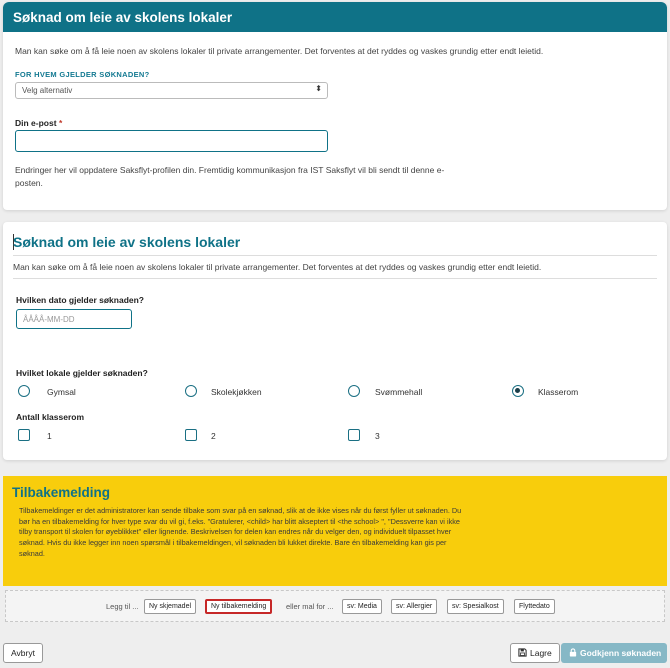 The height and width of the screenshot is (668, 670). What do you see at coordinates (335, 255) in the screenshot?
I see `title-divider` at bounding box center [335, 255].